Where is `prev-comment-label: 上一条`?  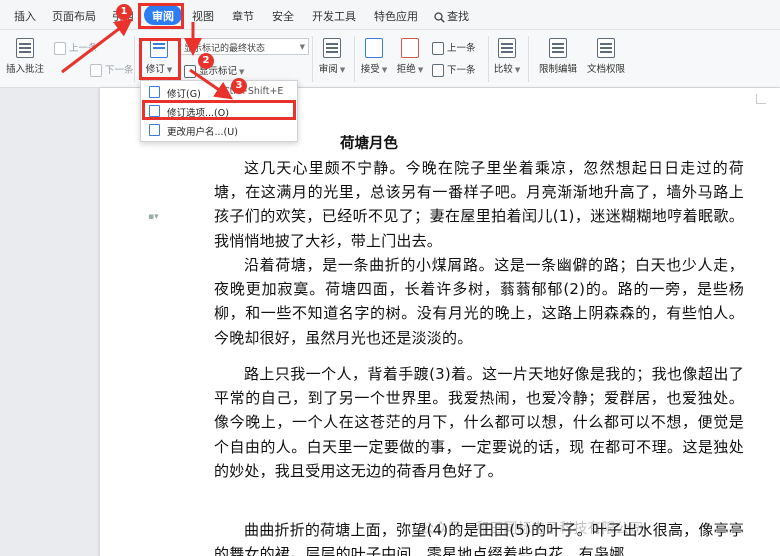 prev-comment-label: 上一条 is located at coordinates (83, 48).